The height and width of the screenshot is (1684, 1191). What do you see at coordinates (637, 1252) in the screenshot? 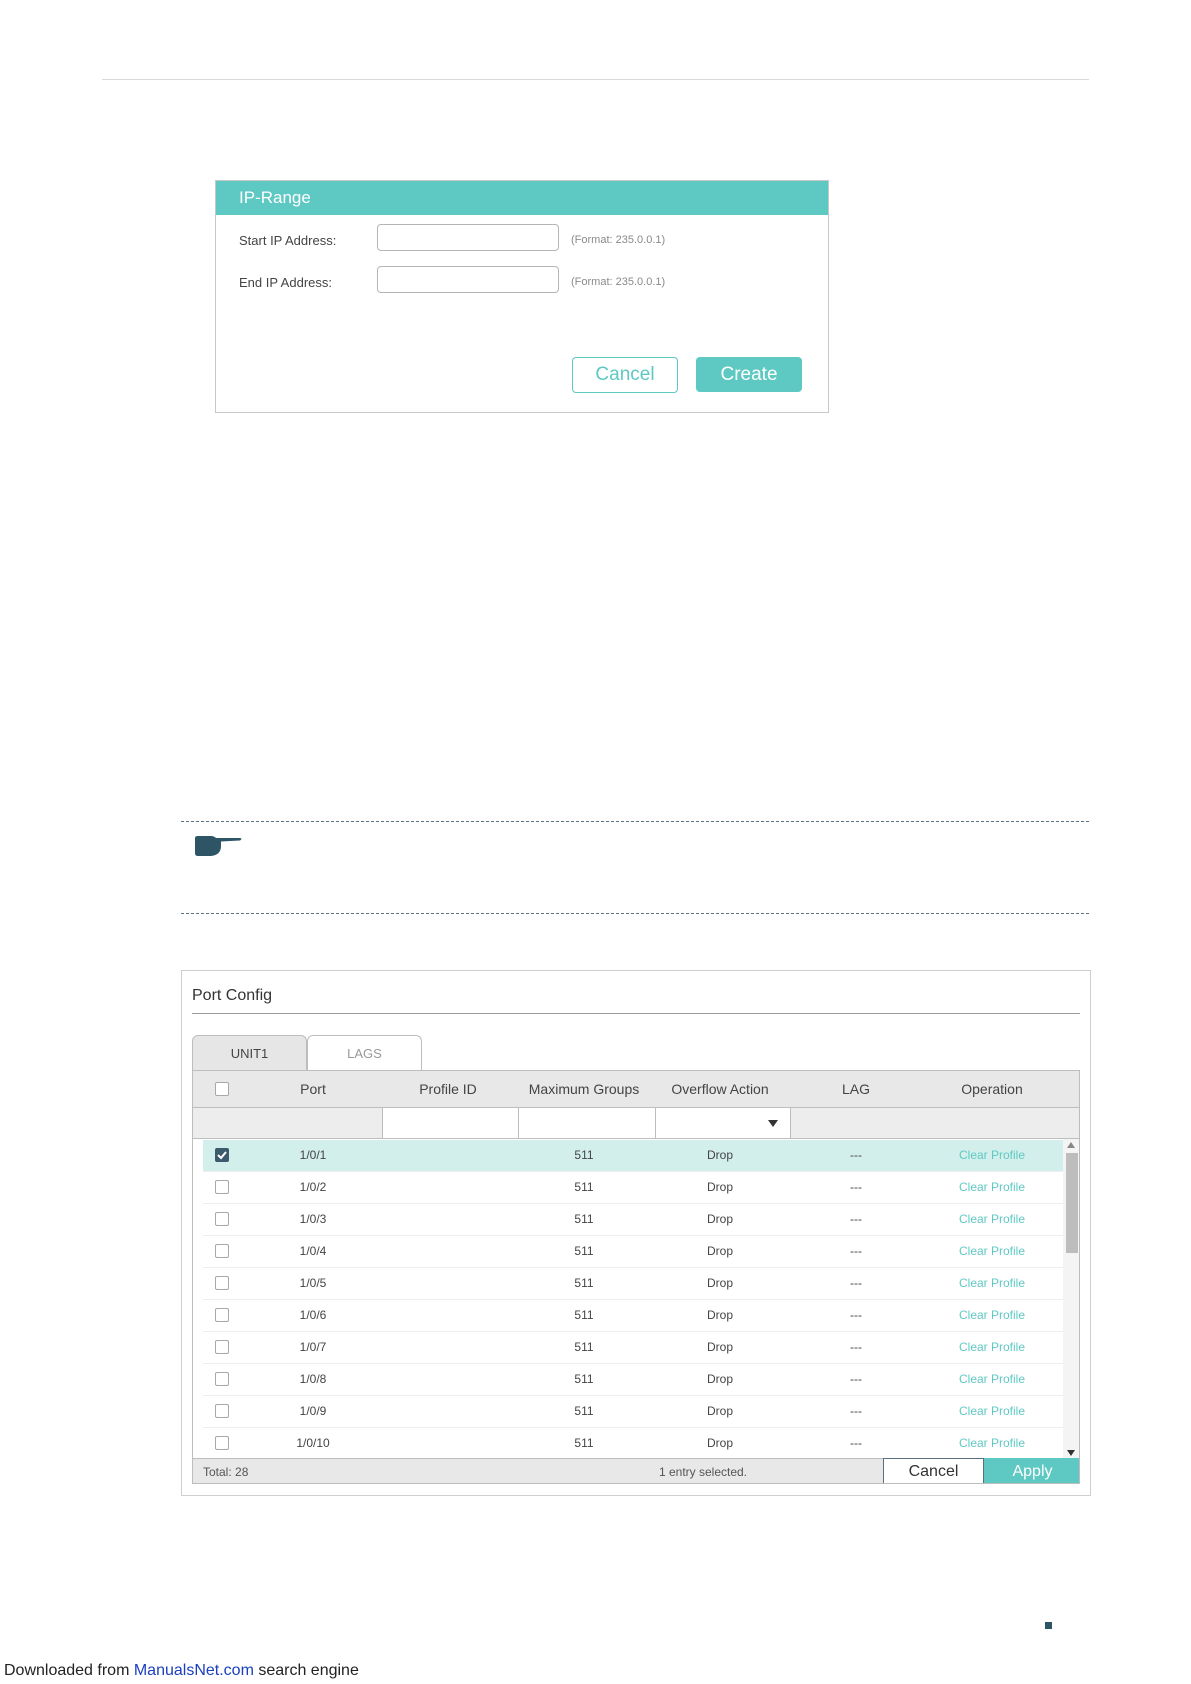
I see `table-row: 1/0/4 511 Drop --- Clear Profile` at bounding box center [637, 1252].